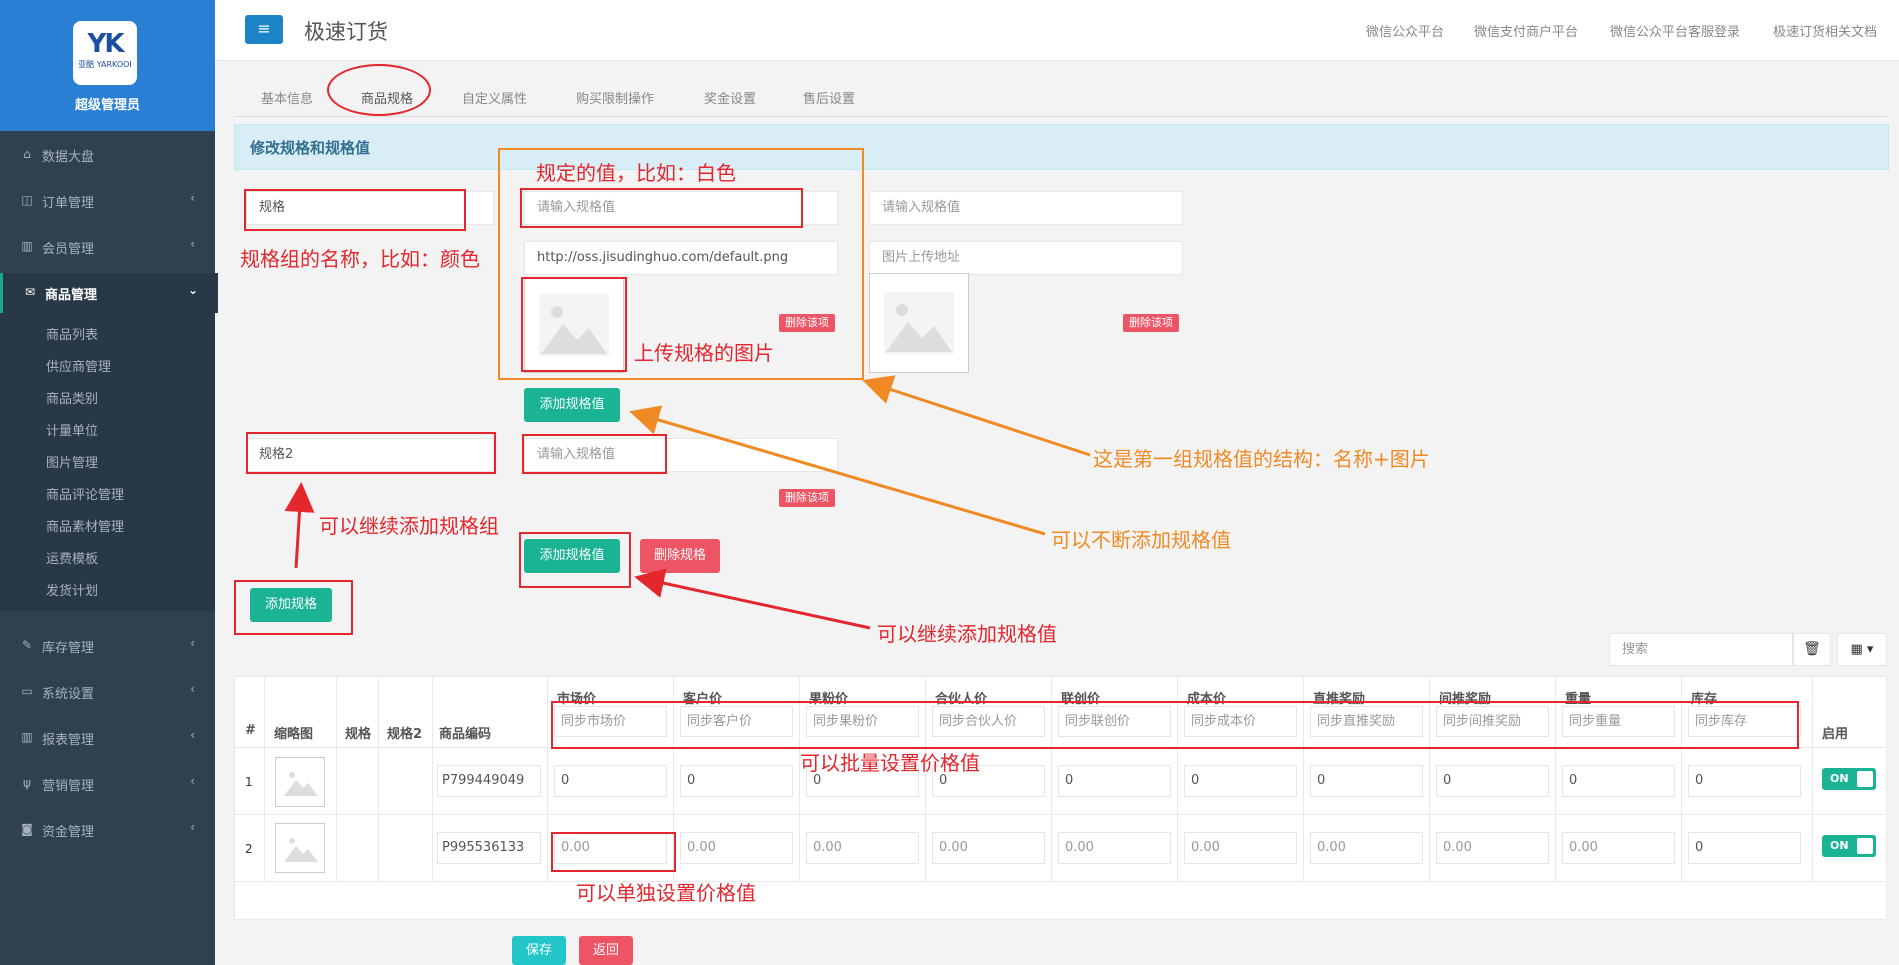 The image size is (1899, 965). I want to click on arrow-keep-adding-values, so click(837, 470).